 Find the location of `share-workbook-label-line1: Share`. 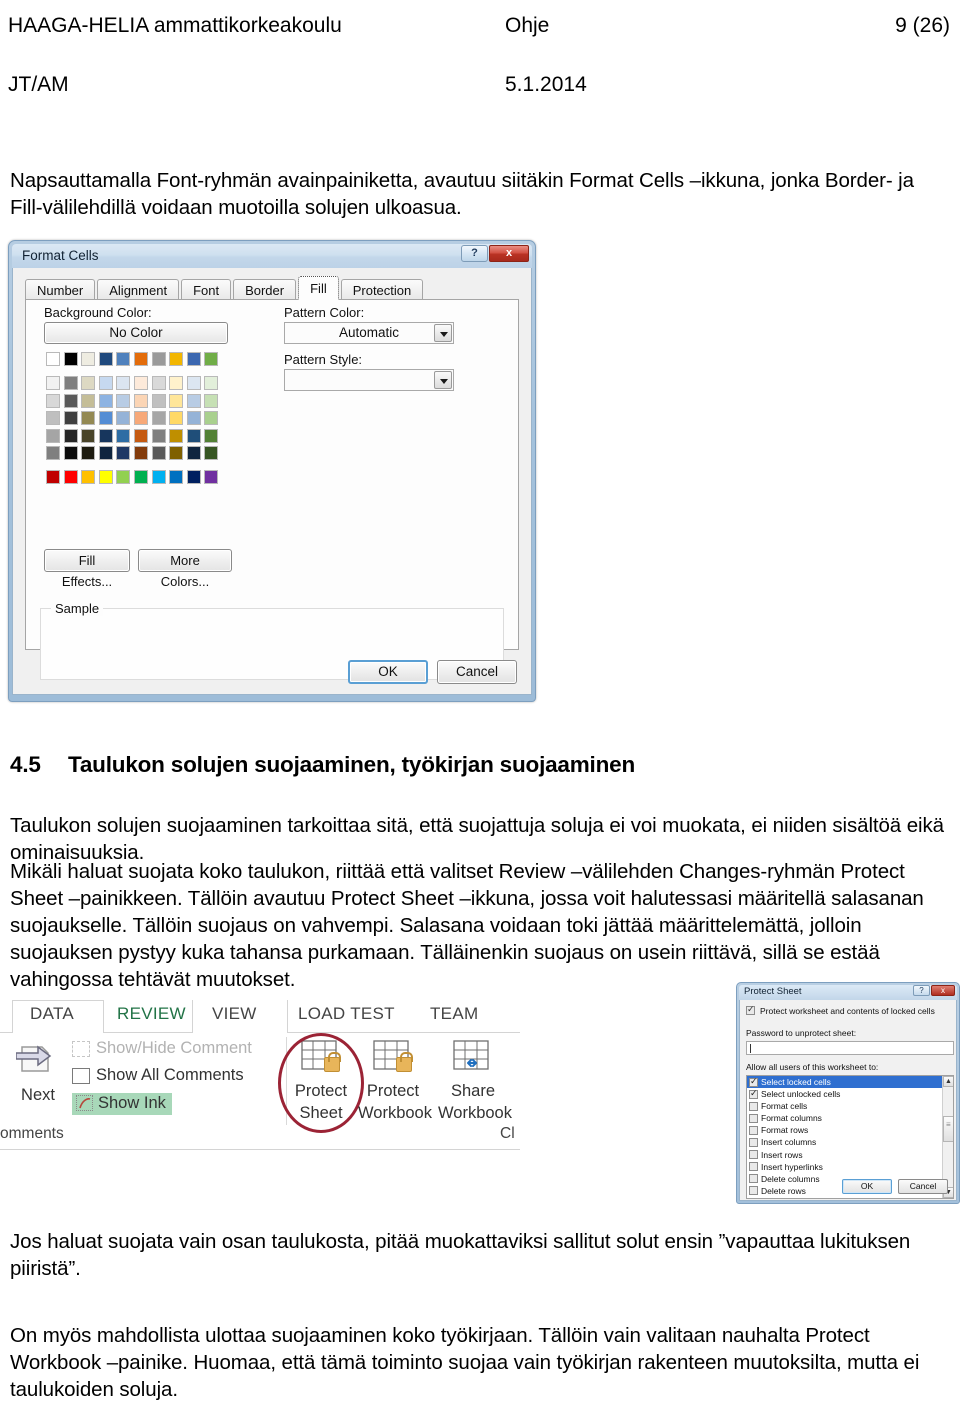

share-workbook-label-line1: Share is located at coordinates (473, 1091).